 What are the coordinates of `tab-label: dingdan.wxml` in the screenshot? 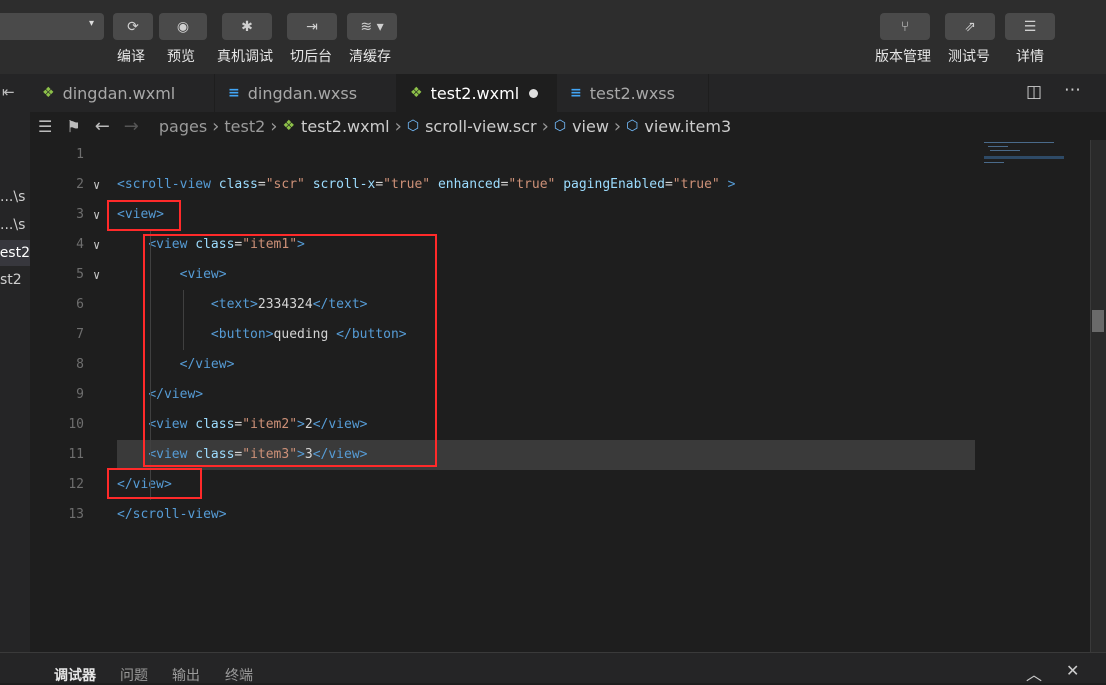 It's located at (119, 93).